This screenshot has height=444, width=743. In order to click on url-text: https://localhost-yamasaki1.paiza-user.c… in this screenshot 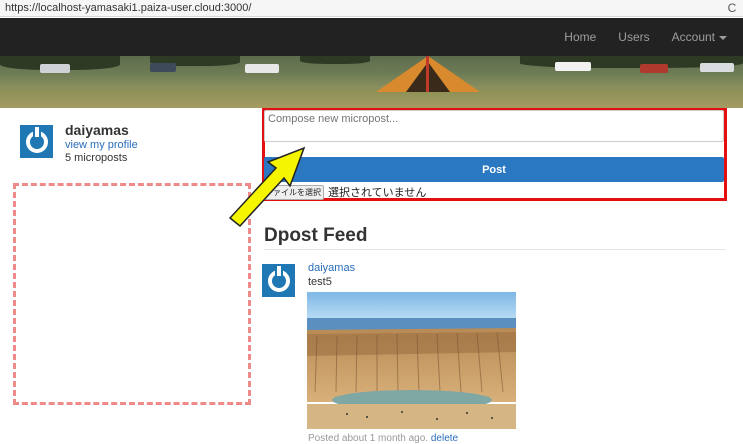, I will do `click(360, 8)`.